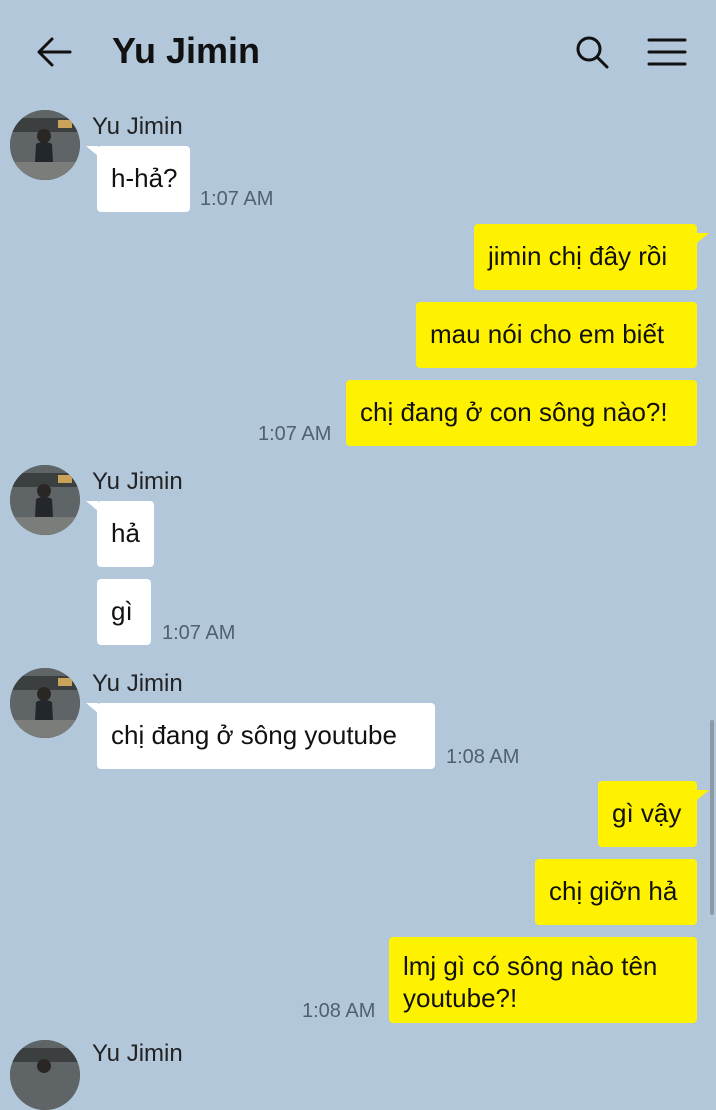  What do you see at coordinates (556, 335) in the screenshot?
I see `message-bubble: mau nói cho em biết` at bounding box center [556, 335].